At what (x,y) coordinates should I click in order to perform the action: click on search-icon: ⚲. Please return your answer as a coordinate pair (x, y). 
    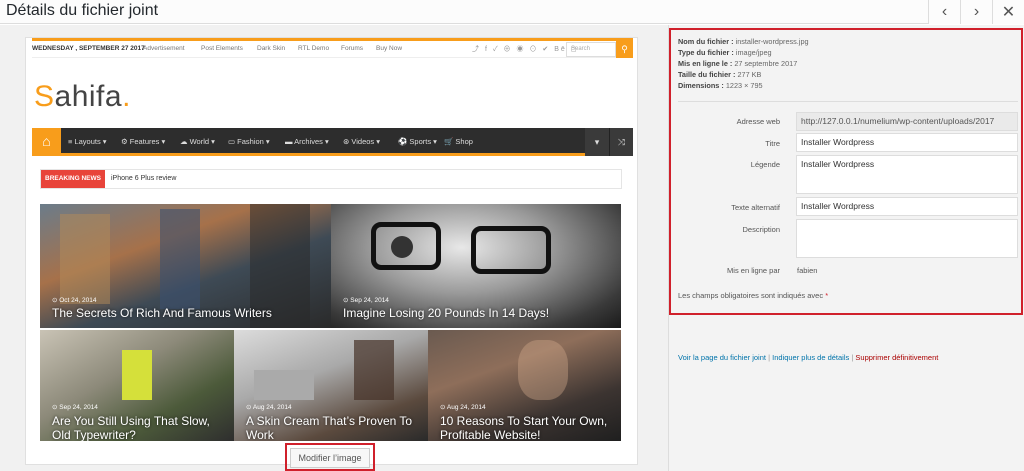
    Looking at the image, I should click on (624, 49).